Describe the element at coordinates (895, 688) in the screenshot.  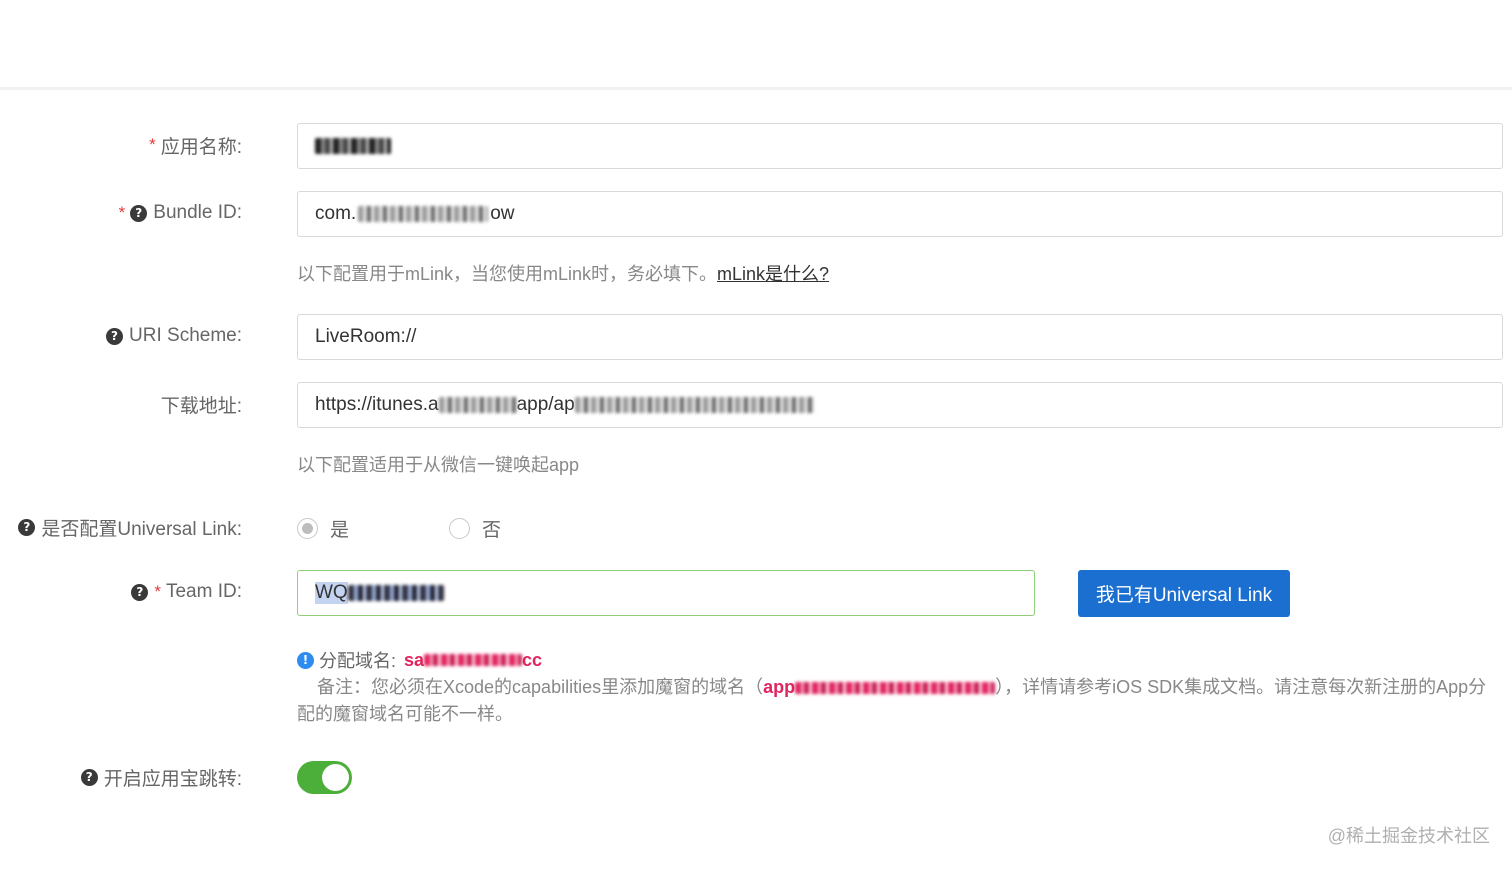
I see `redacted-note-domain` at that location.